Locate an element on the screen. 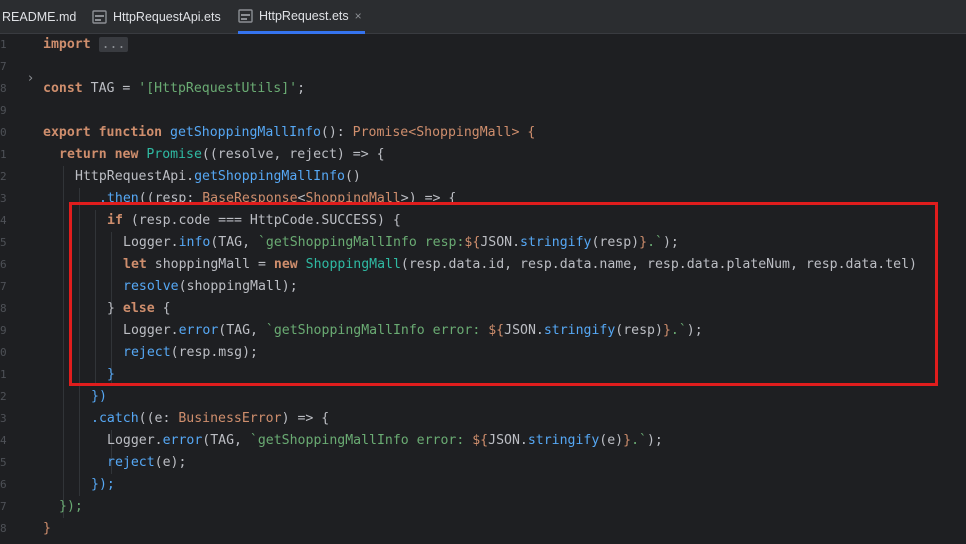 The image size is (966, 544). code-text: >) => { is located at coordinates (428, 198).